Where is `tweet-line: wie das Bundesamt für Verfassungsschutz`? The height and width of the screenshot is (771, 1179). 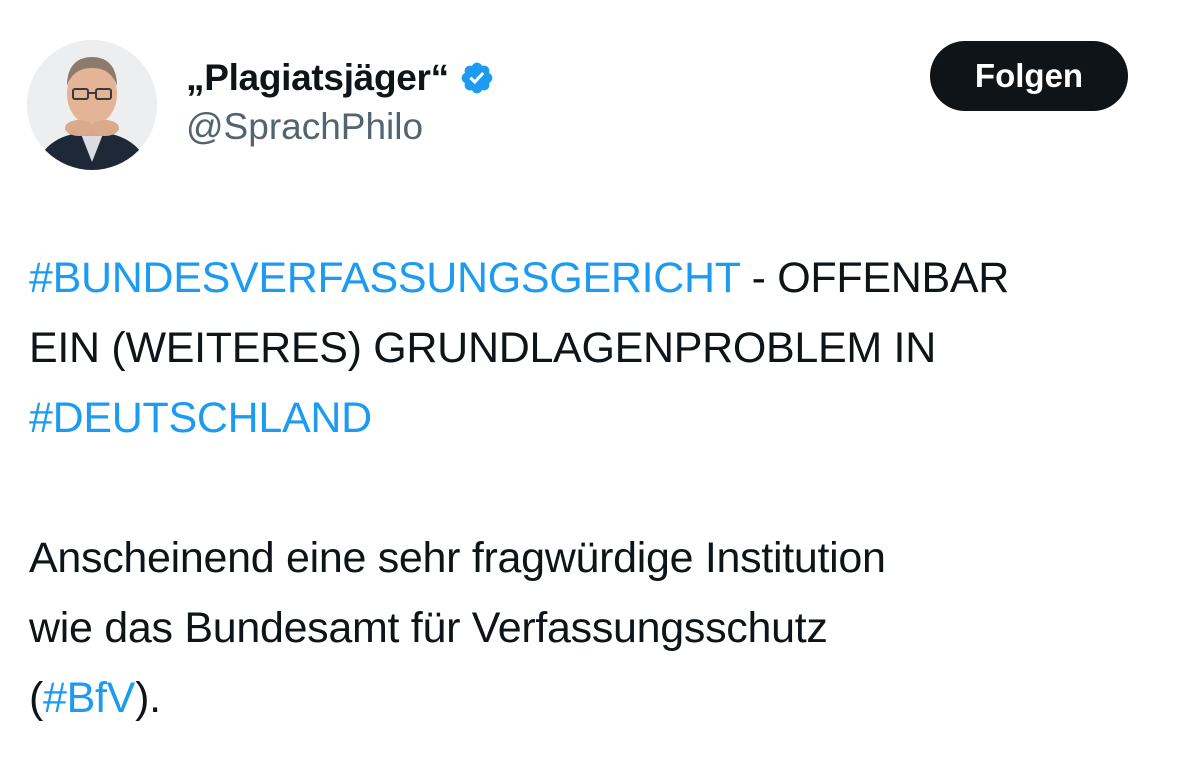 tweet-line: wie das Bundesamt für Verfassungsschutz is located at coordinates (594, 628).